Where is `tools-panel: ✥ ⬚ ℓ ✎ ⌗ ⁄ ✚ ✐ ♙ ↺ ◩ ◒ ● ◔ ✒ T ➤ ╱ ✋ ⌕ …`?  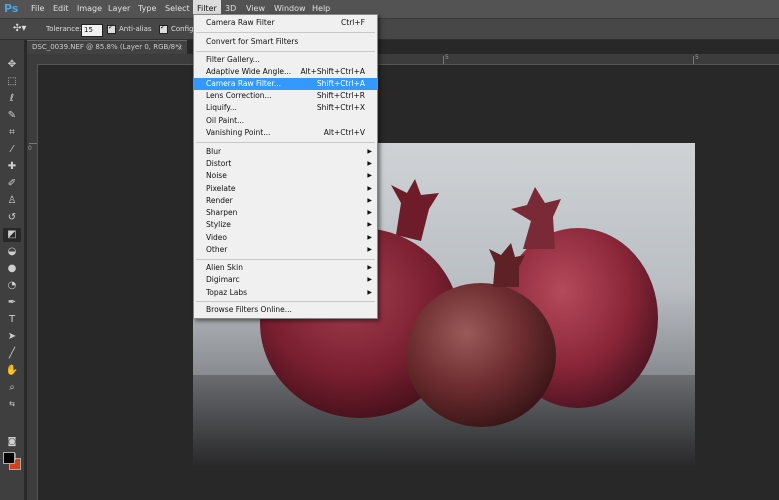 tools-panel: ✥ ⬚ ℓ ✎ ⌗ ⁄ ✚ ✐ ♙ ↺ ◩ ◒ ● ◔ ✒ T ➤ ╱ ✋ ⌕ … is located at coordinates (12, 270).